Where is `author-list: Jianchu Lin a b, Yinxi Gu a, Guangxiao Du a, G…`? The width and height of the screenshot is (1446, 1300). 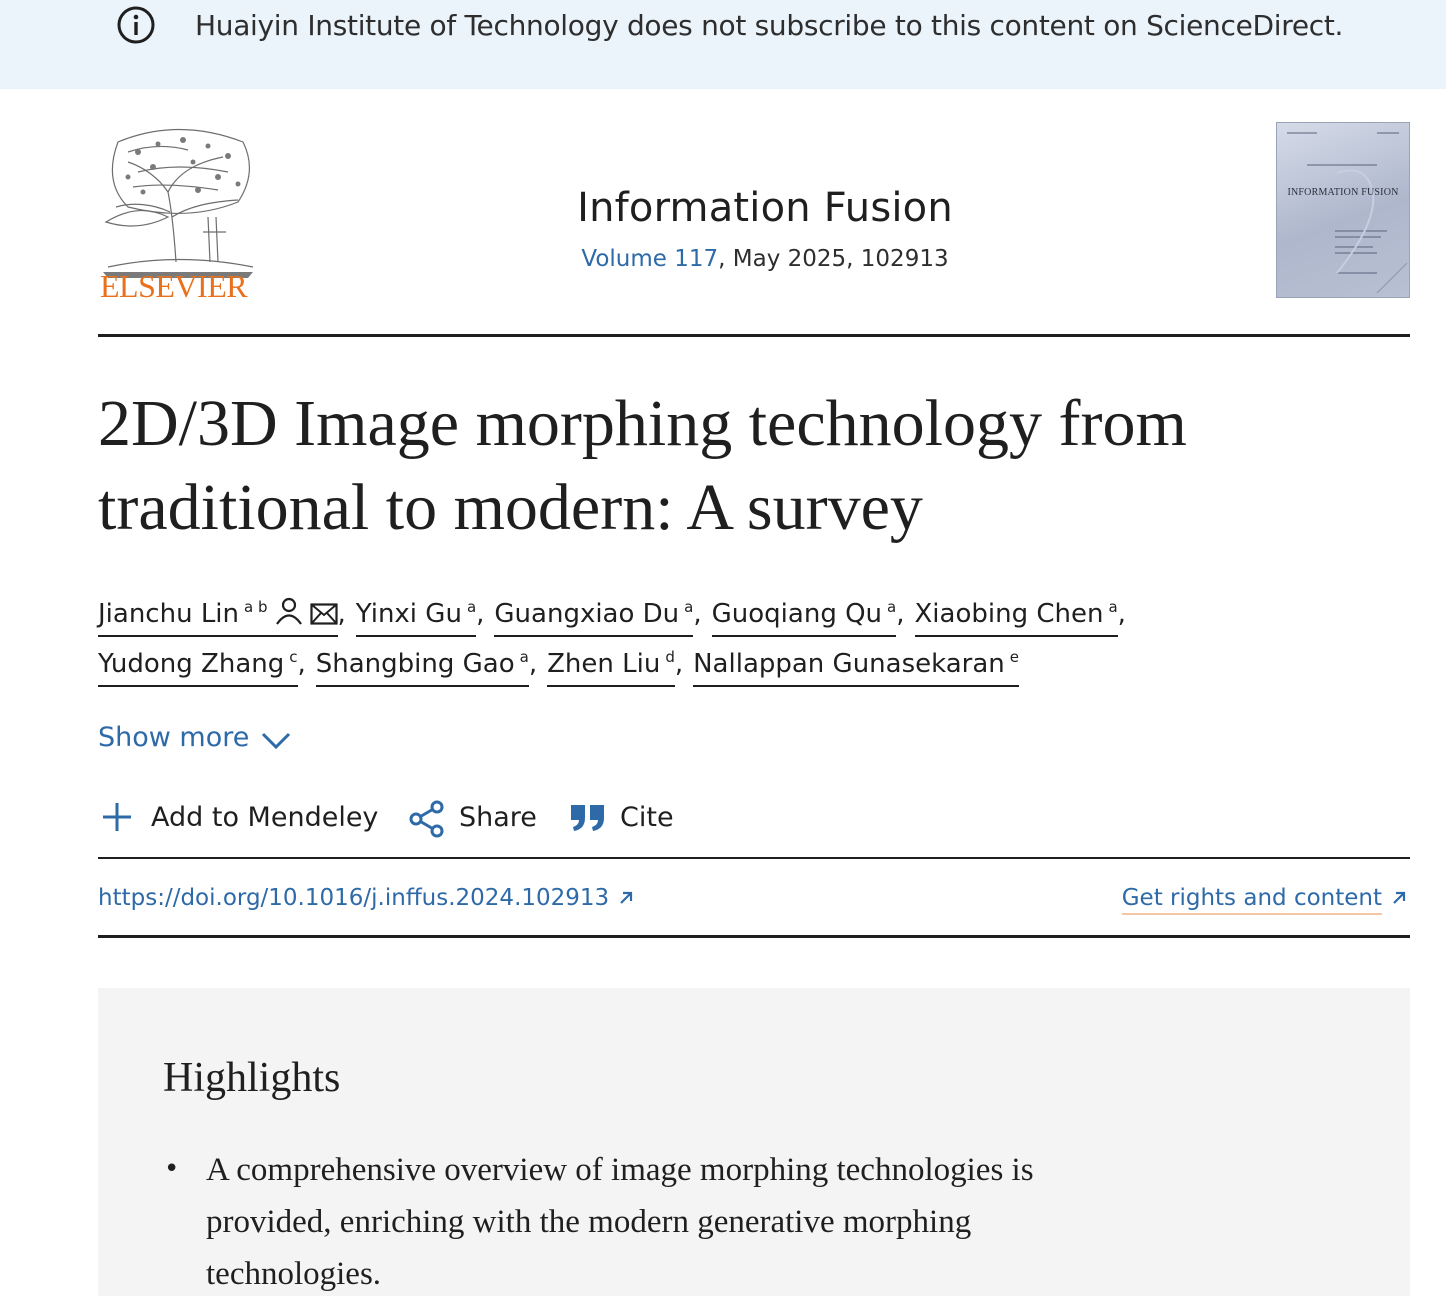
author-list: Jianchu Lin a b, Yinxi Gu a, Guangxiao Du a, G… is located at coordinates (748, 638).